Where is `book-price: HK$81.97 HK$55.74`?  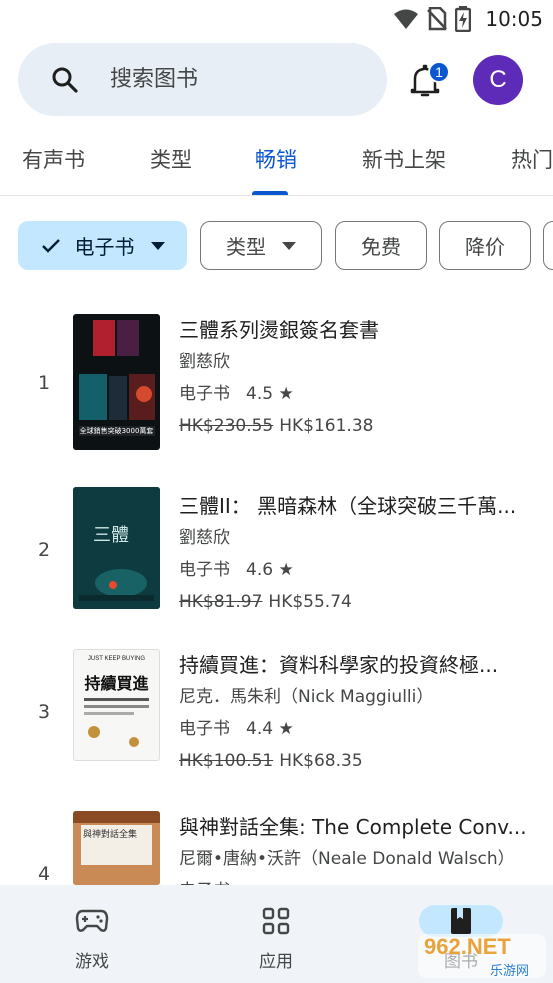
book-price: HK$81.97 HK$55.74 is located at coordinates (359, 602).